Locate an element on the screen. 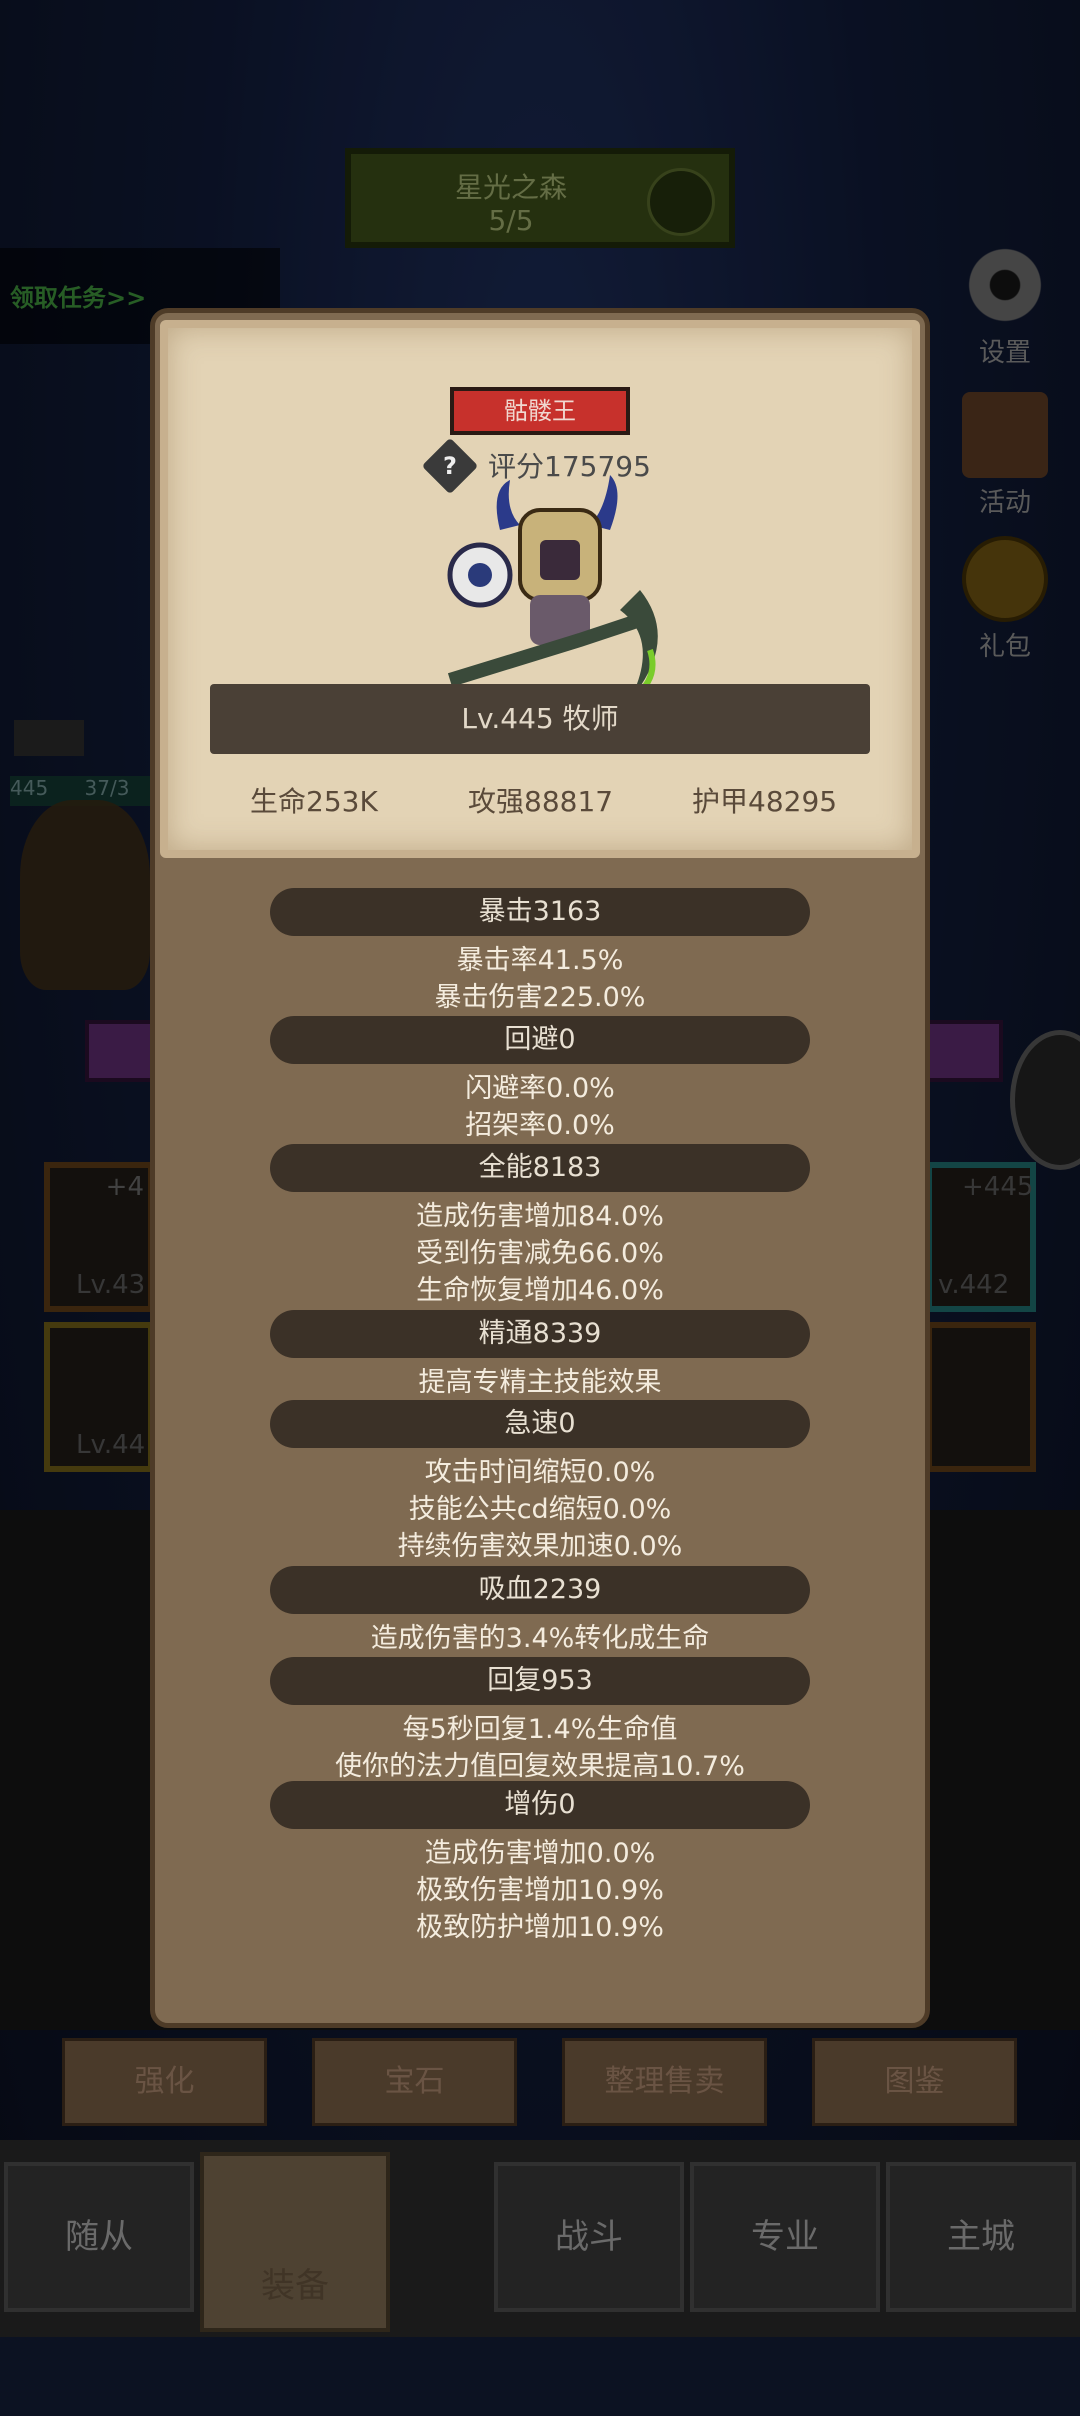 This screenshot has width=1080, height=2416. section-line: 暴击伤害225.0% is located at coordinates (540, 997).